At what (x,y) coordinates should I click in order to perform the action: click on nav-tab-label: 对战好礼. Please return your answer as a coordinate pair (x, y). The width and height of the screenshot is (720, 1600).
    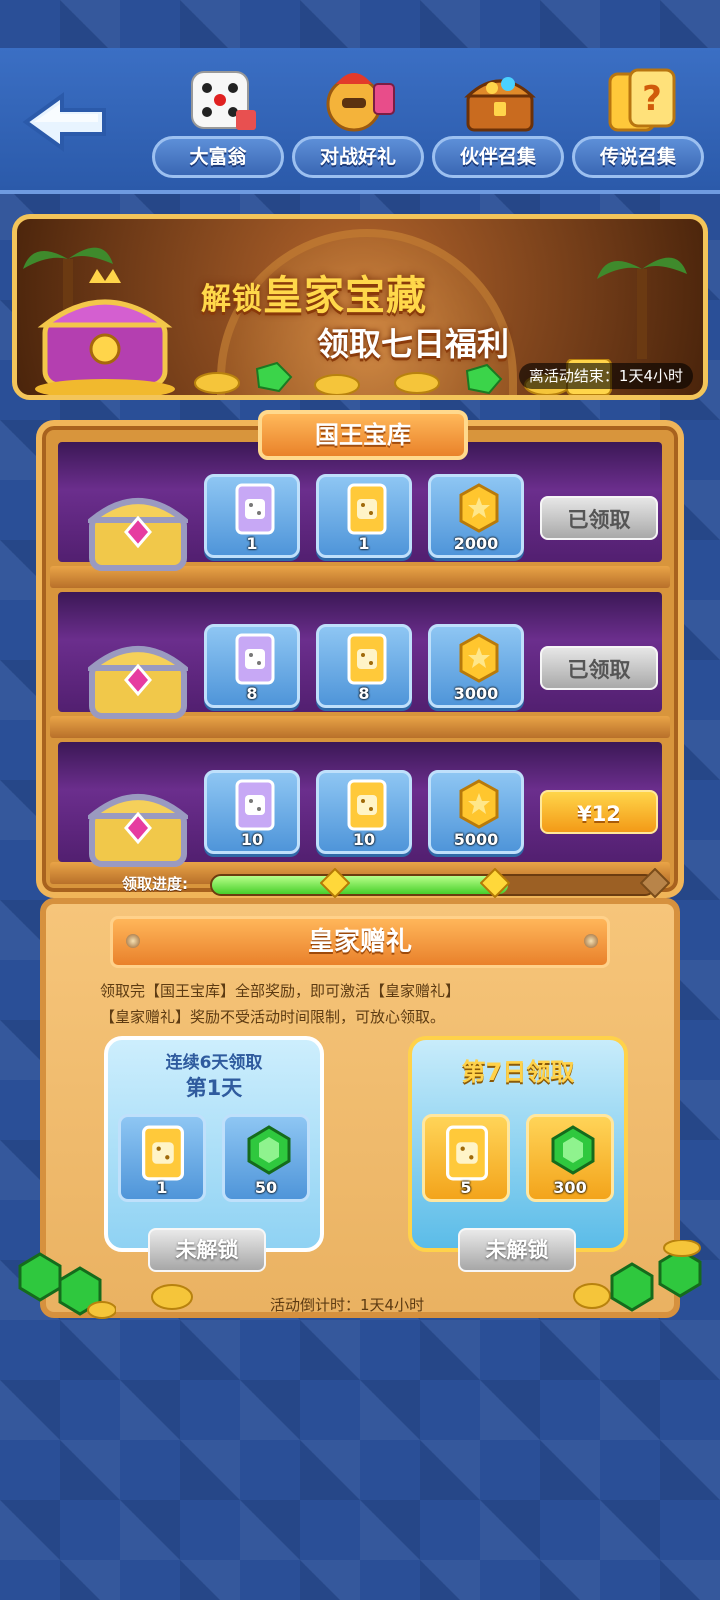
    Looking at the image, I should click on (358, 157).